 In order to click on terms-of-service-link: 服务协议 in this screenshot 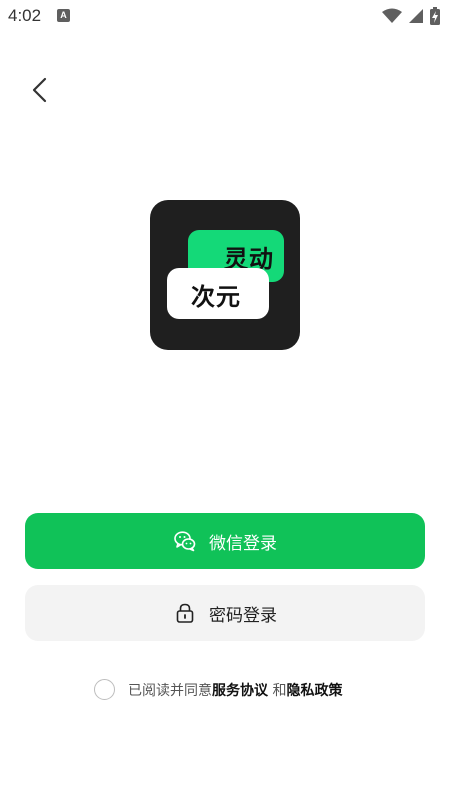, I will do `click(240, 691)`.